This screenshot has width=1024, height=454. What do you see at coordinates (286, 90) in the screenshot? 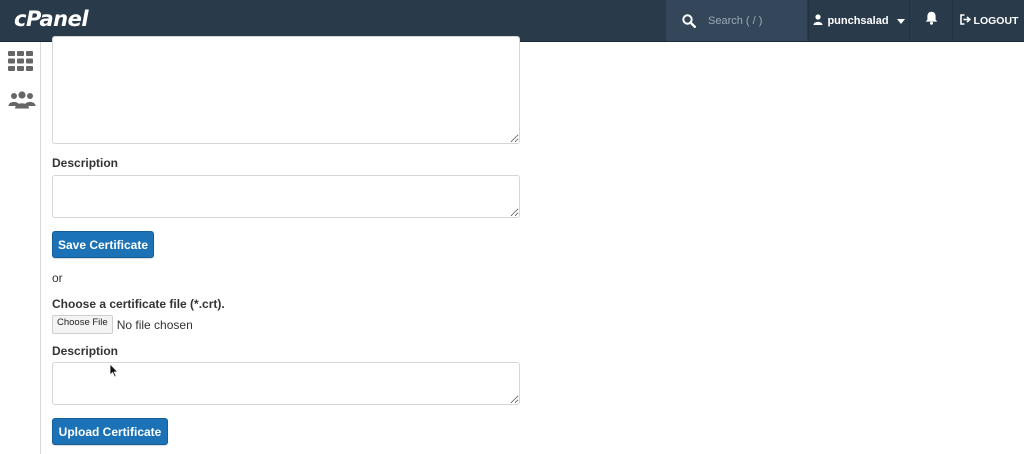
I see `certificate-textarea` at bounding box center [286, 90].